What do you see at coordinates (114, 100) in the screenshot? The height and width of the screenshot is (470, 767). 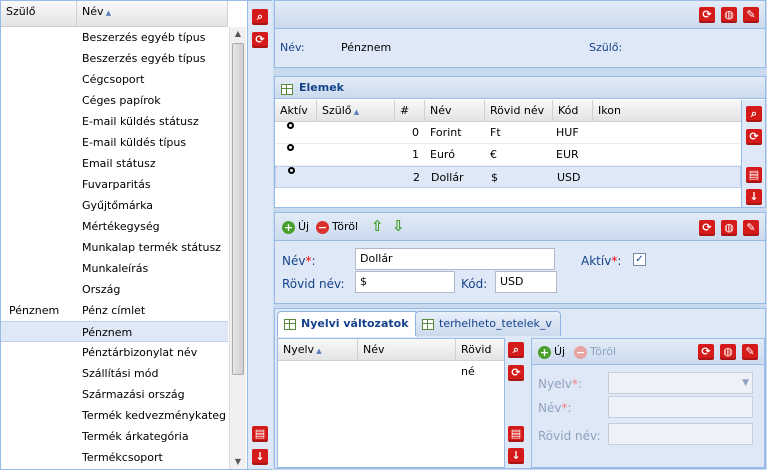 I see `list-item: Céges papírok` at bounding box center [114, 100].